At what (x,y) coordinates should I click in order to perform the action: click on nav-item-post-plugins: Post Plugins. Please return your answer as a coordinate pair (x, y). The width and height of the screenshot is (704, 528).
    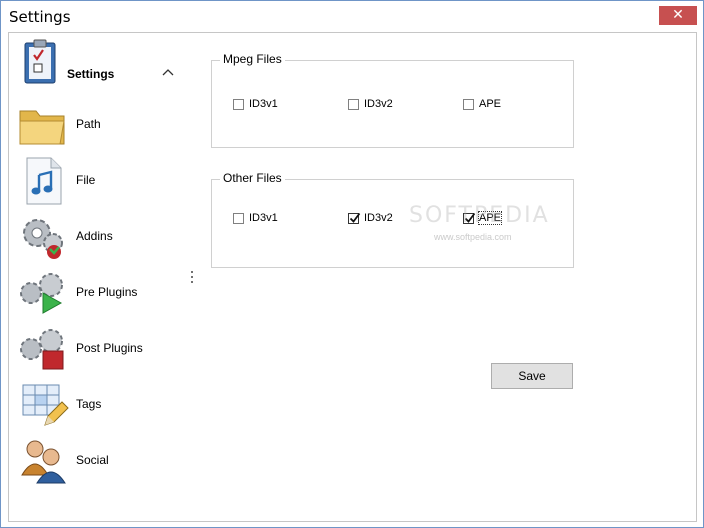
    Looking at the image, I should click on (99, 347).